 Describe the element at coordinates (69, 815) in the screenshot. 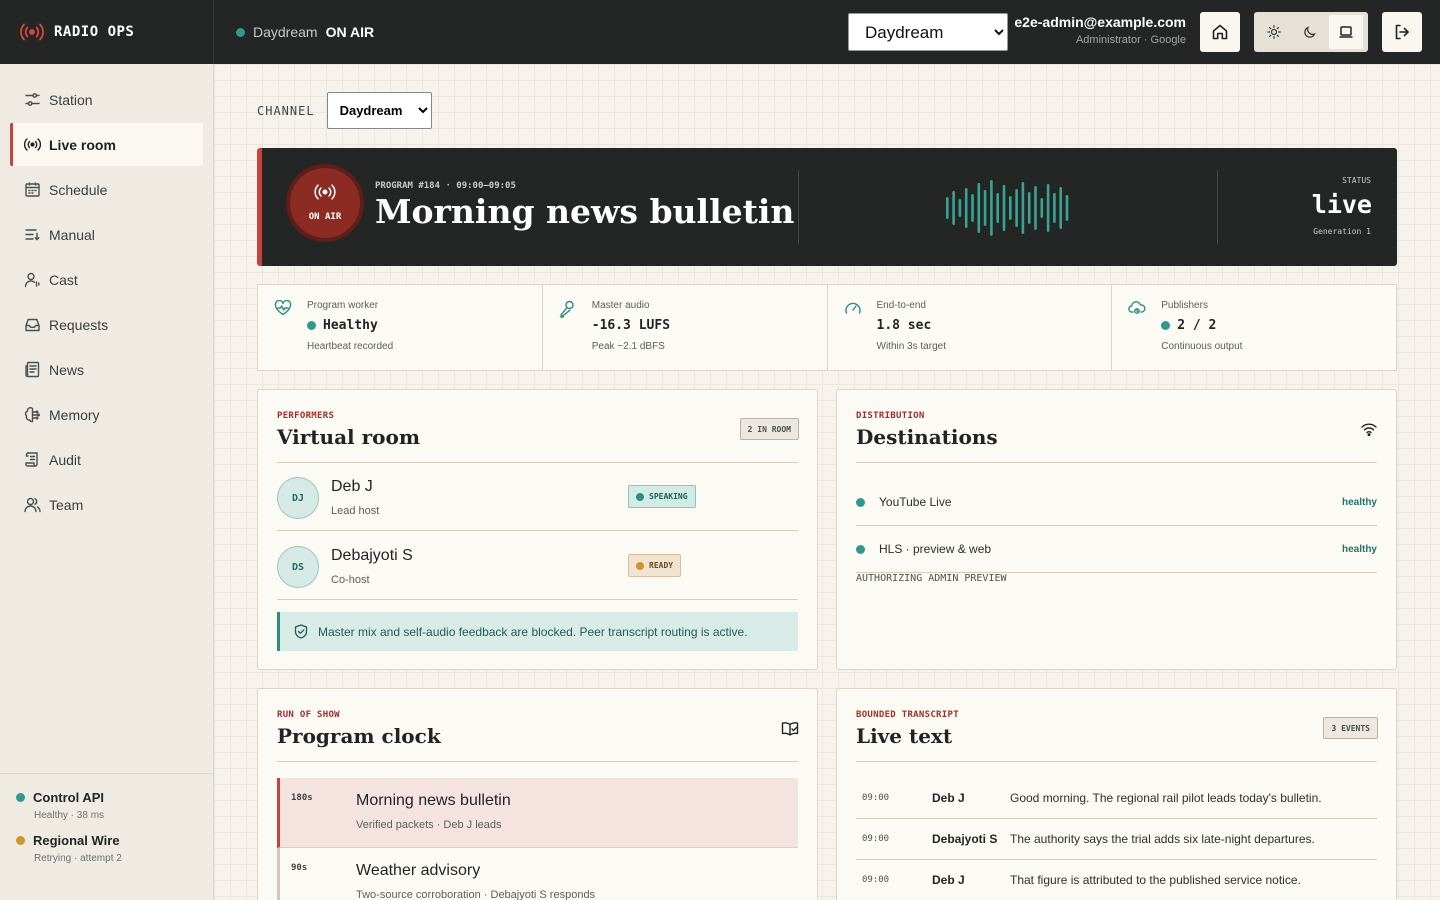

I see `service-detail: Healthy · 38 ms` at that location.